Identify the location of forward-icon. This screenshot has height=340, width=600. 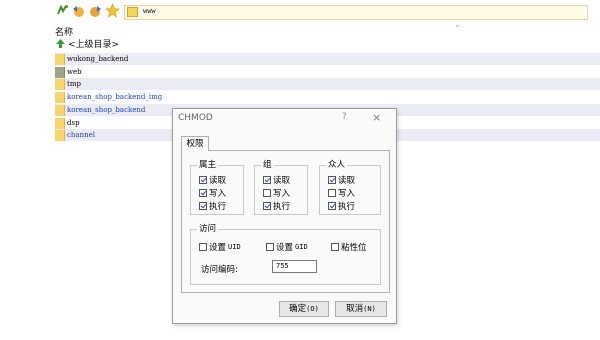
(95, 10).